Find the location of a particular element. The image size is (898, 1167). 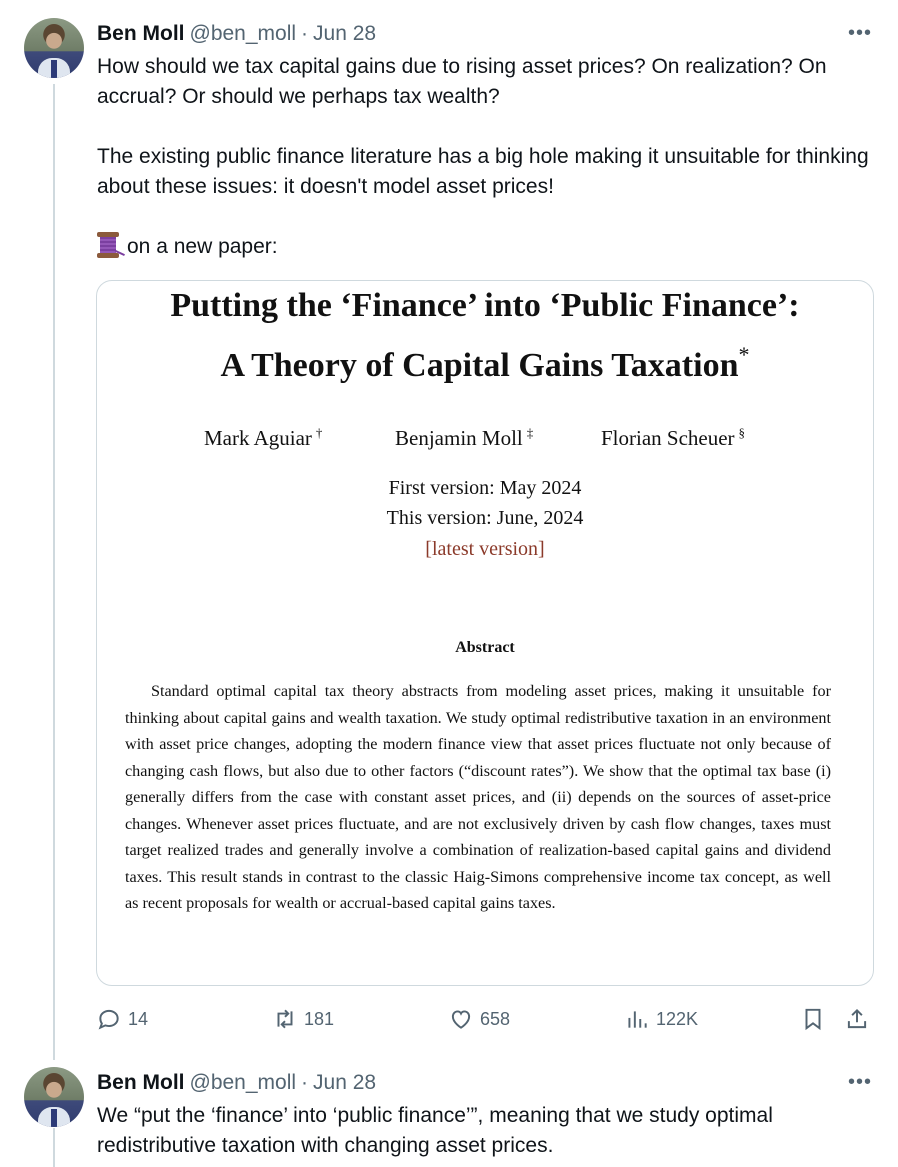

paper-author-2: Benjamin Moll ‡ is located at coordinates (464, 438).